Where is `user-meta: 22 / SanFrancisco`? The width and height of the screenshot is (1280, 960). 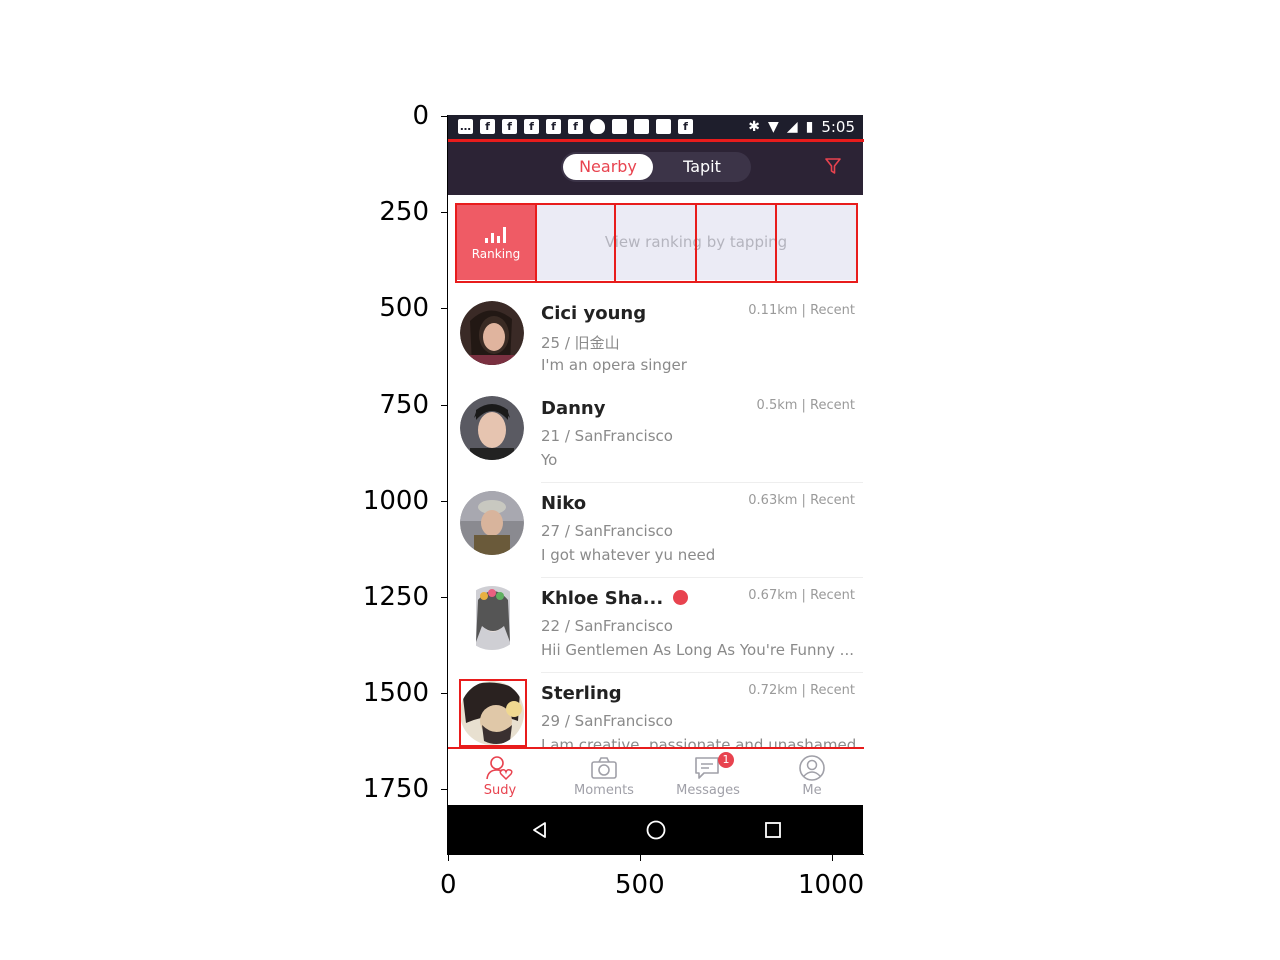 user-meta: 22 / SanFrancisco is located at coordinates (607, 626).